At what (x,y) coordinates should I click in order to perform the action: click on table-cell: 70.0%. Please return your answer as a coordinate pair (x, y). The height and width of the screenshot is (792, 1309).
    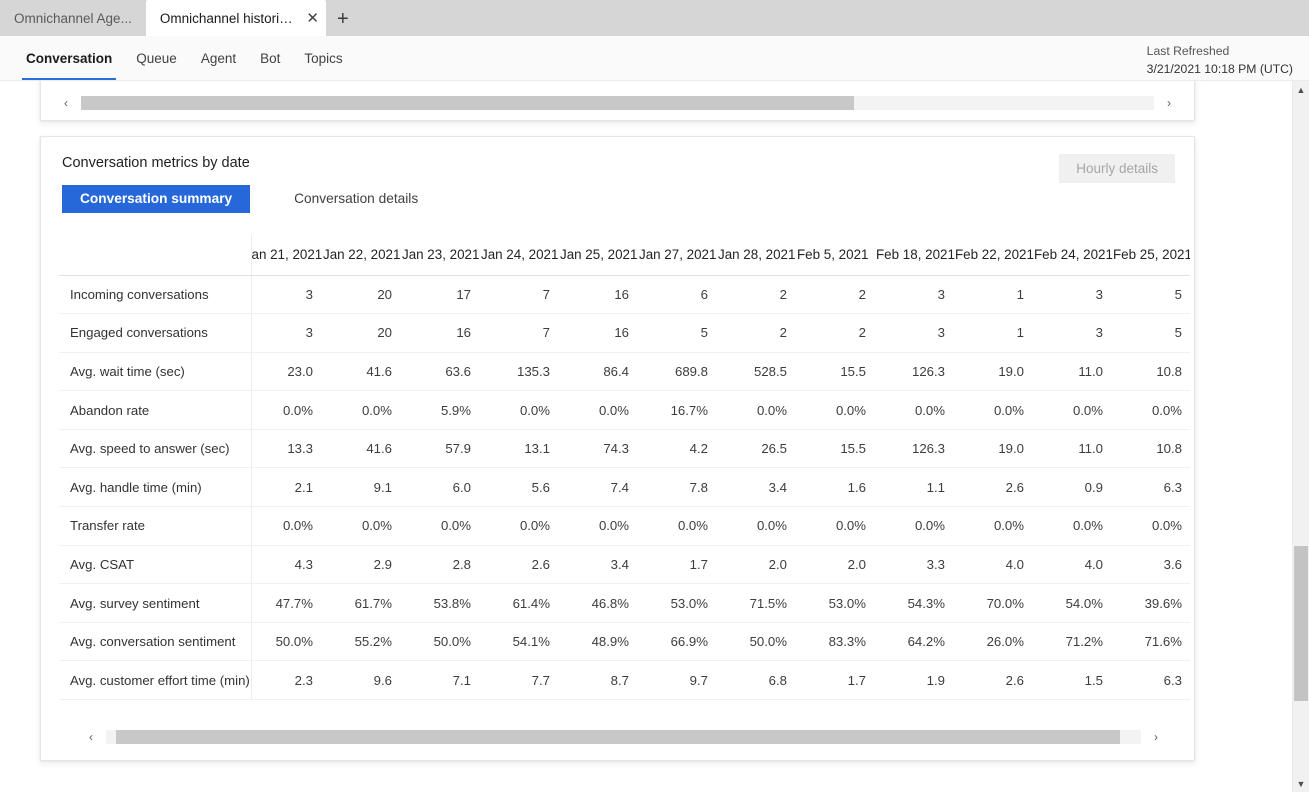
    Looking at the image, I should click on (994, 603).